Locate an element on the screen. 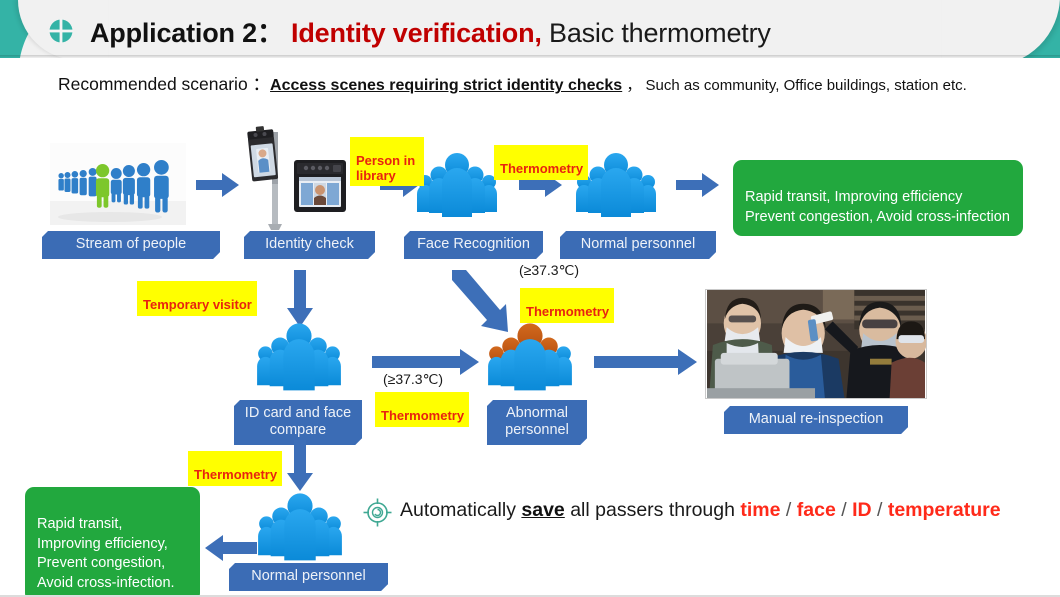  note-middle: all passers through is located at coordinates (652, 510).